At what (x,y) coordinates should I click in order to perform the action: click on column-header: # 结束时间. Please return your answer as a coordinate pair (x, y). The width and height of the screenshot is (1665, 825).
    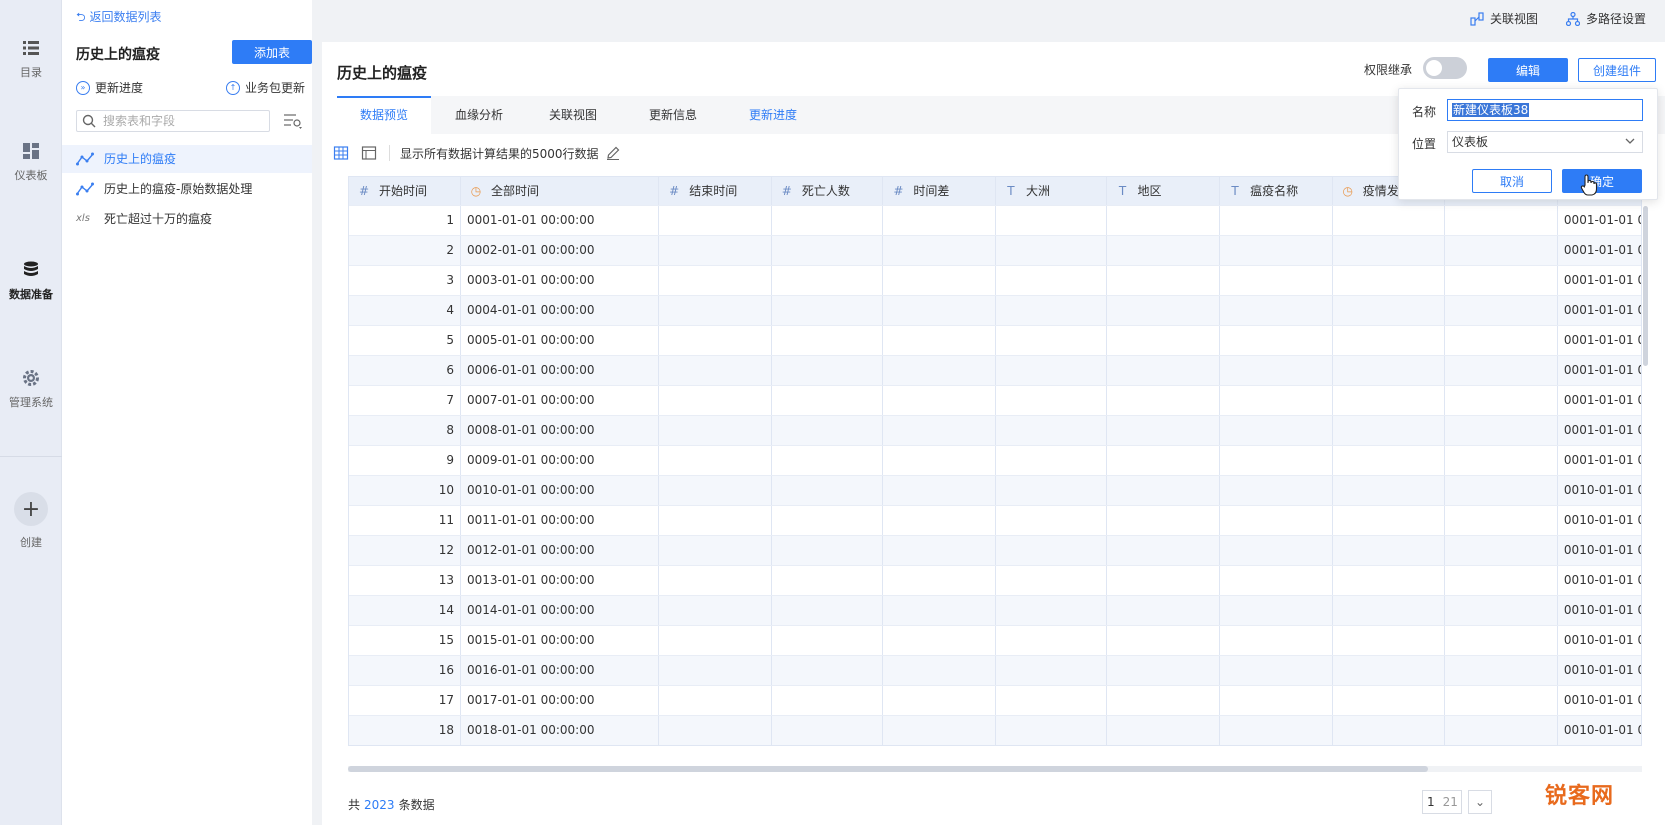
    Looking at the image, I should click on (715, 191).